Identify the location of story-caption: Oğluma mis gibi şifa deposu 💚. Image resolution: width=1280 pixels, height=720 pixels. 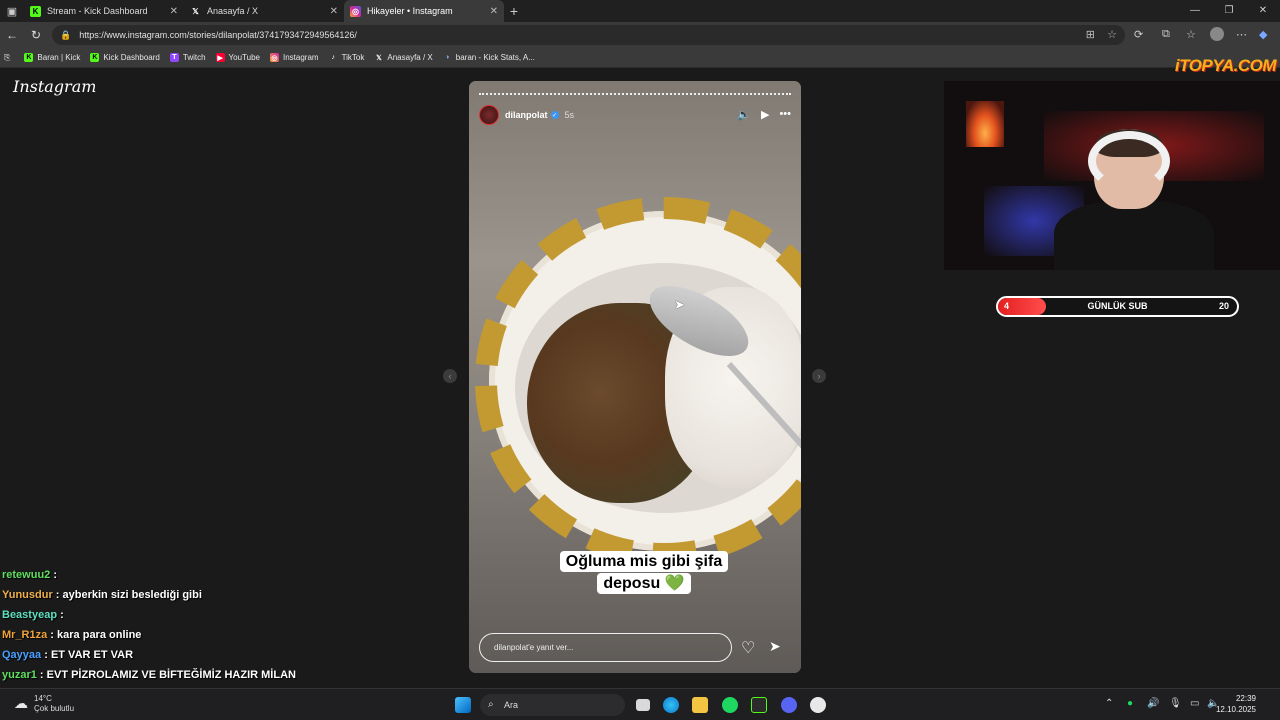
(644, 573).